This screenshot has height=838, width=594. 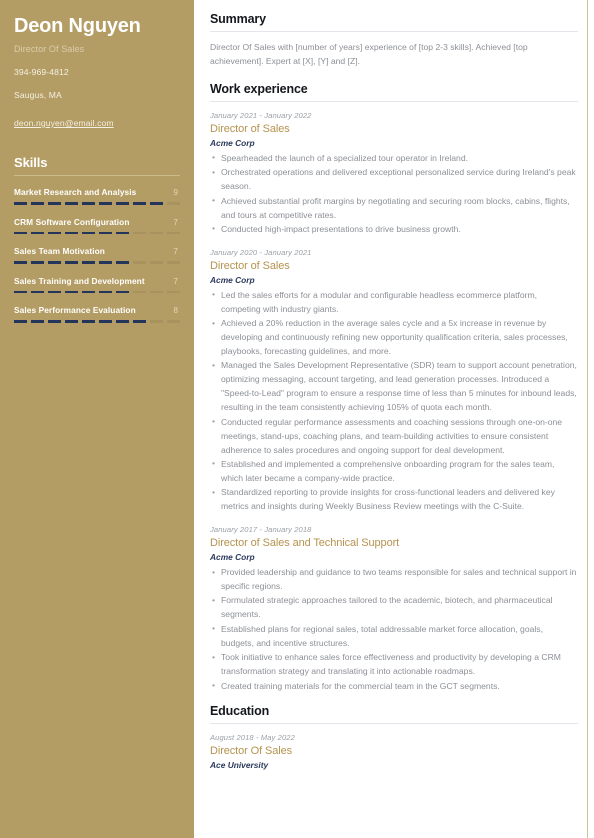 What do you see at coordinates (394, 31) in the screenshot?
I see `summary-divider` at bounding box center [394, 31].